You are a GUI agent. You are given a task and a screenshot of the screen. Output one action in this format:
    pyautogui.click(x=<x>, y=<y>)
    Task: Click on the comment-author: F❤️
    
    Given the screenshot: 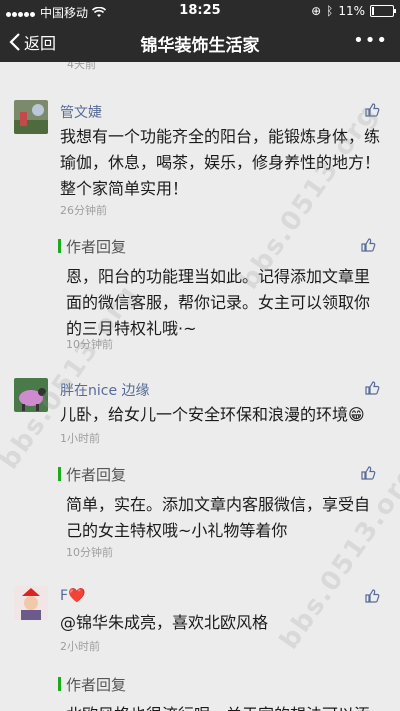 What is the action you would take?
    pyautogui.click(x=72, y=596)
    